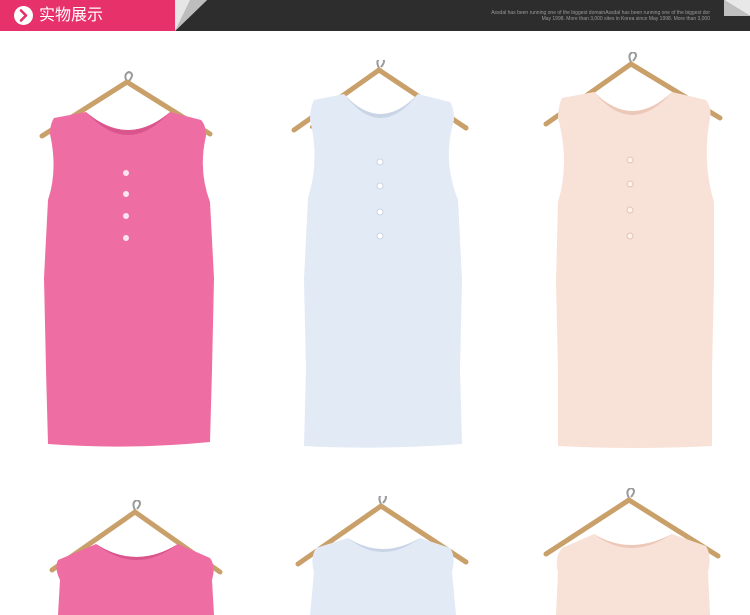 The width and height of the screenshot is (750, 615). I want to click on section-title-tab: 实物展示, so click(87, 15).